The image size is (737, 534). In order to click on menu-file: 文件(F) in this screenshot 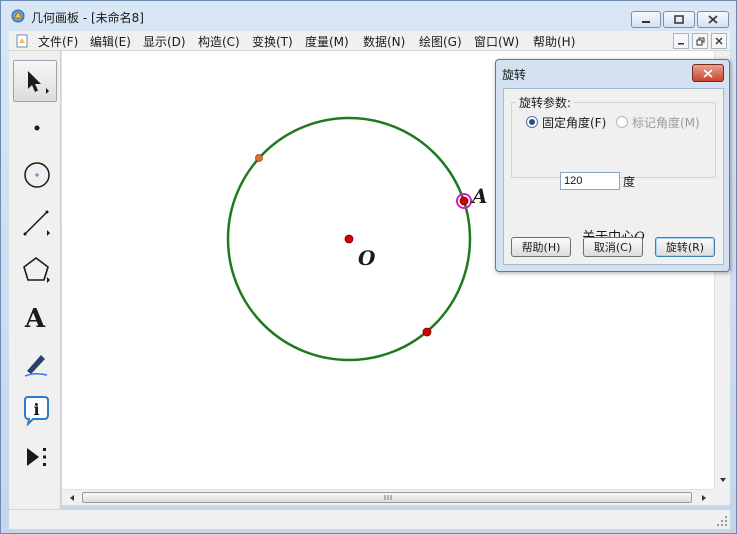, I will do `click(58, 41)`.